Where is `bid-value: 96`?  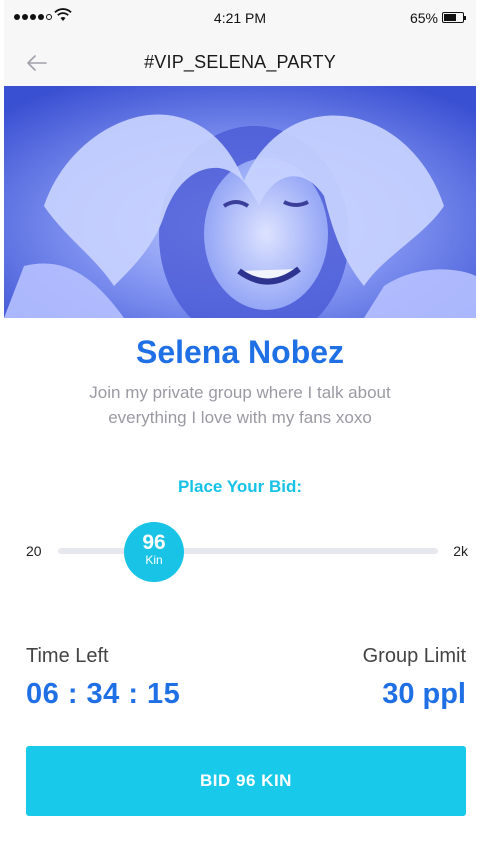 bid-value: 96 is located at coordinates (154, 542).